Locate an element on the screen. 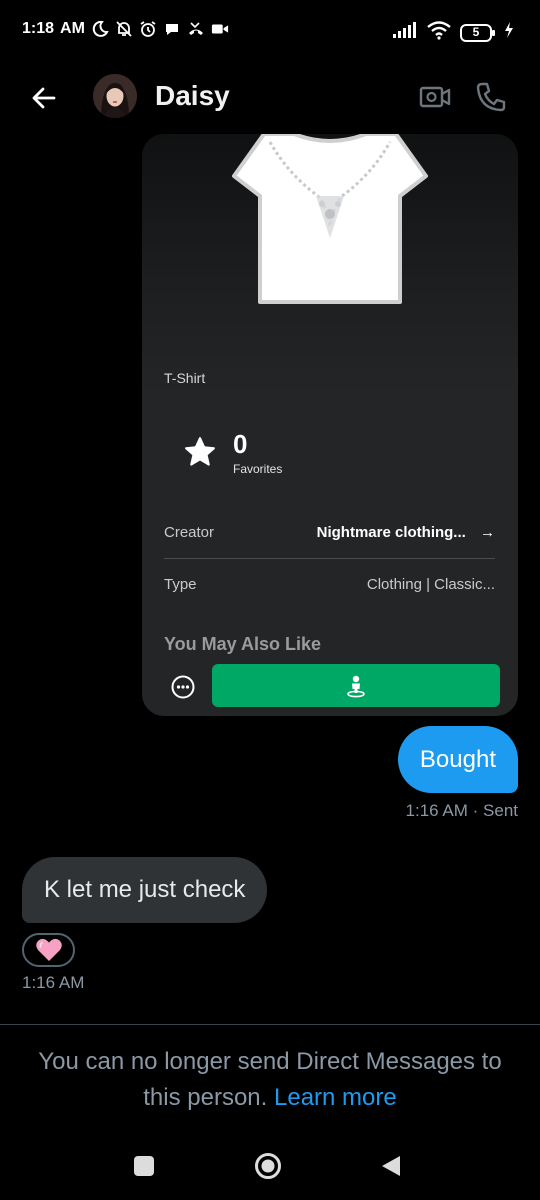 Image resolution: width=540 pixels, height=1200 pixels. creator-value: Nightmare clothing... → is located at coordinates (406, 532).